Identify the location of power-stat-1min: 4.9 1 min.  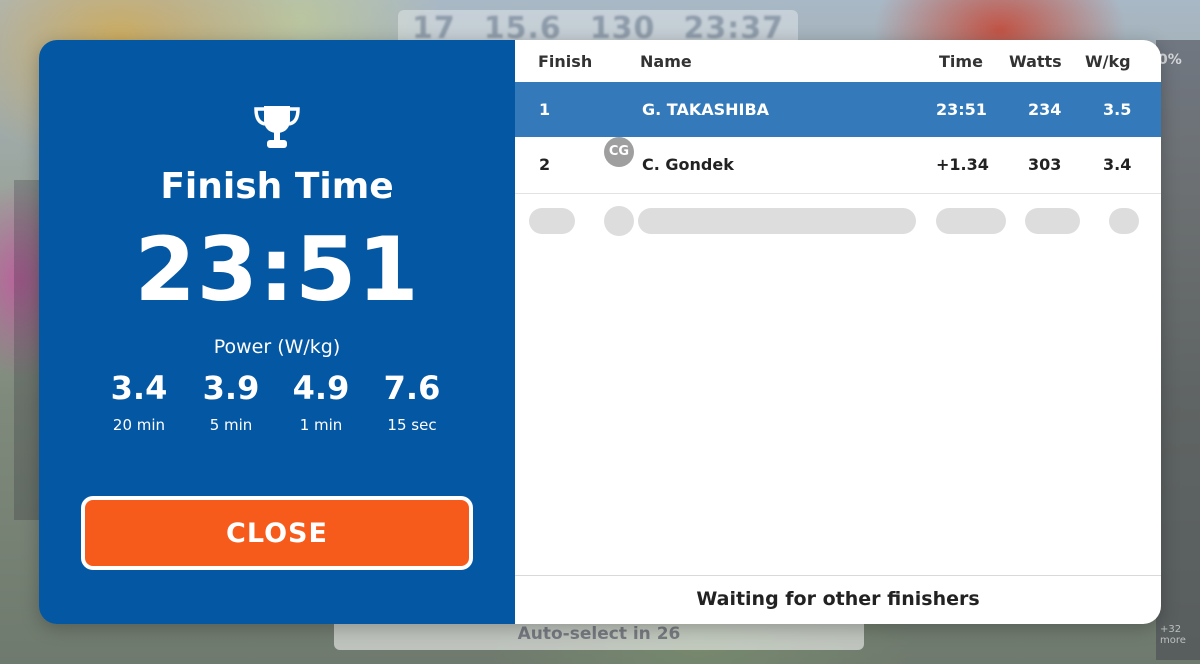
(321, 401).